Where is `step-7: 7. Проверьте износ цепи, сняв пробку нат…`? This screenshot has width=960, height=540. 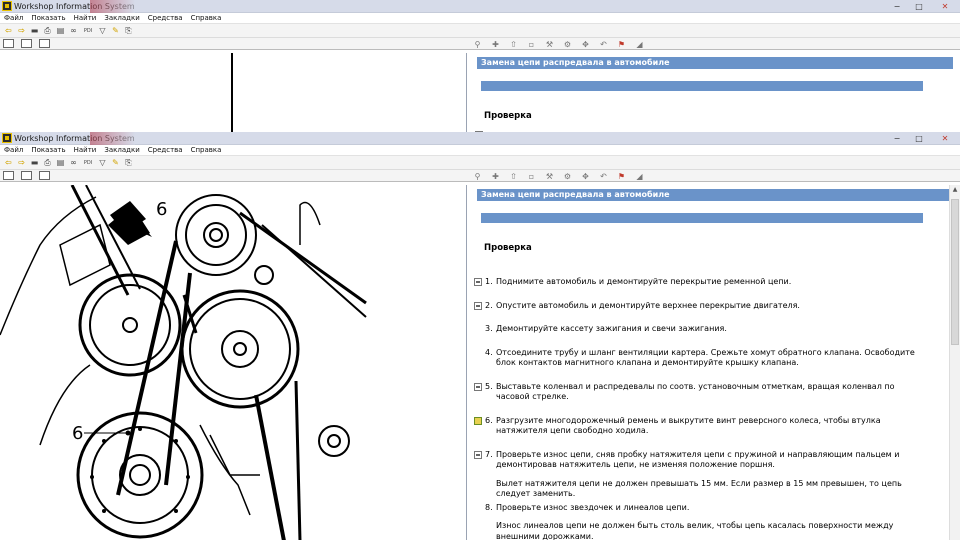 step-7: 7. Проверьте износ цепи, сняв пробку нат… is located at coordinates (717, 475).